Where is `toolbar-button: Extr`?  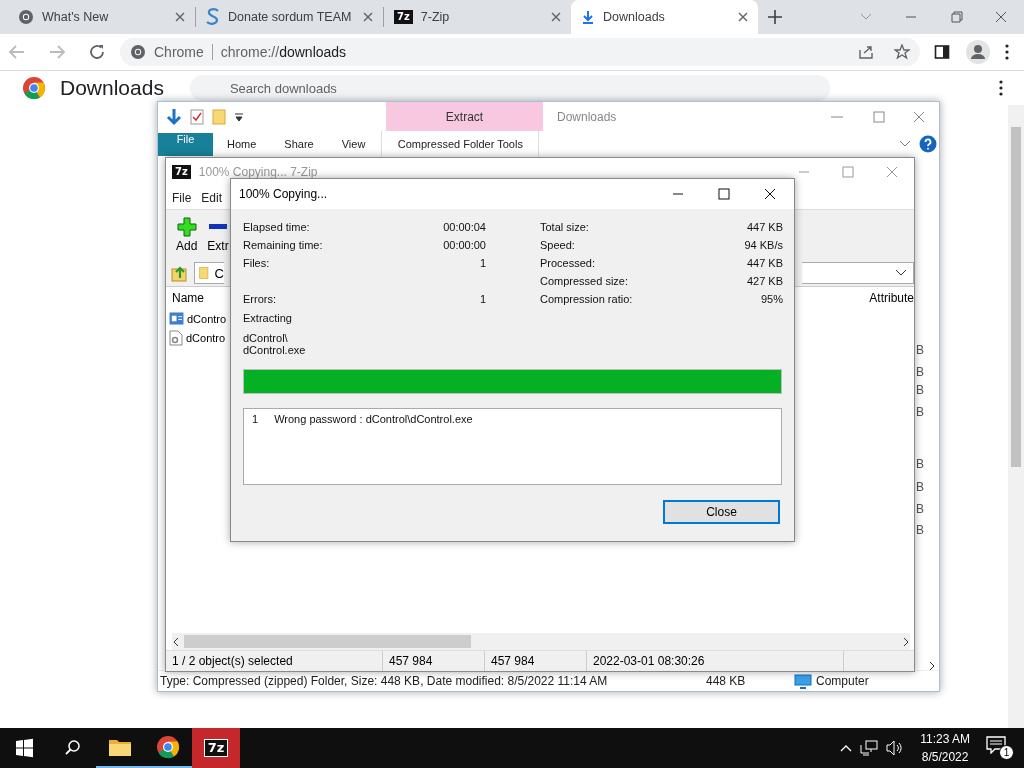
toolbar-button: Extr is located at coordinates (218, 235).